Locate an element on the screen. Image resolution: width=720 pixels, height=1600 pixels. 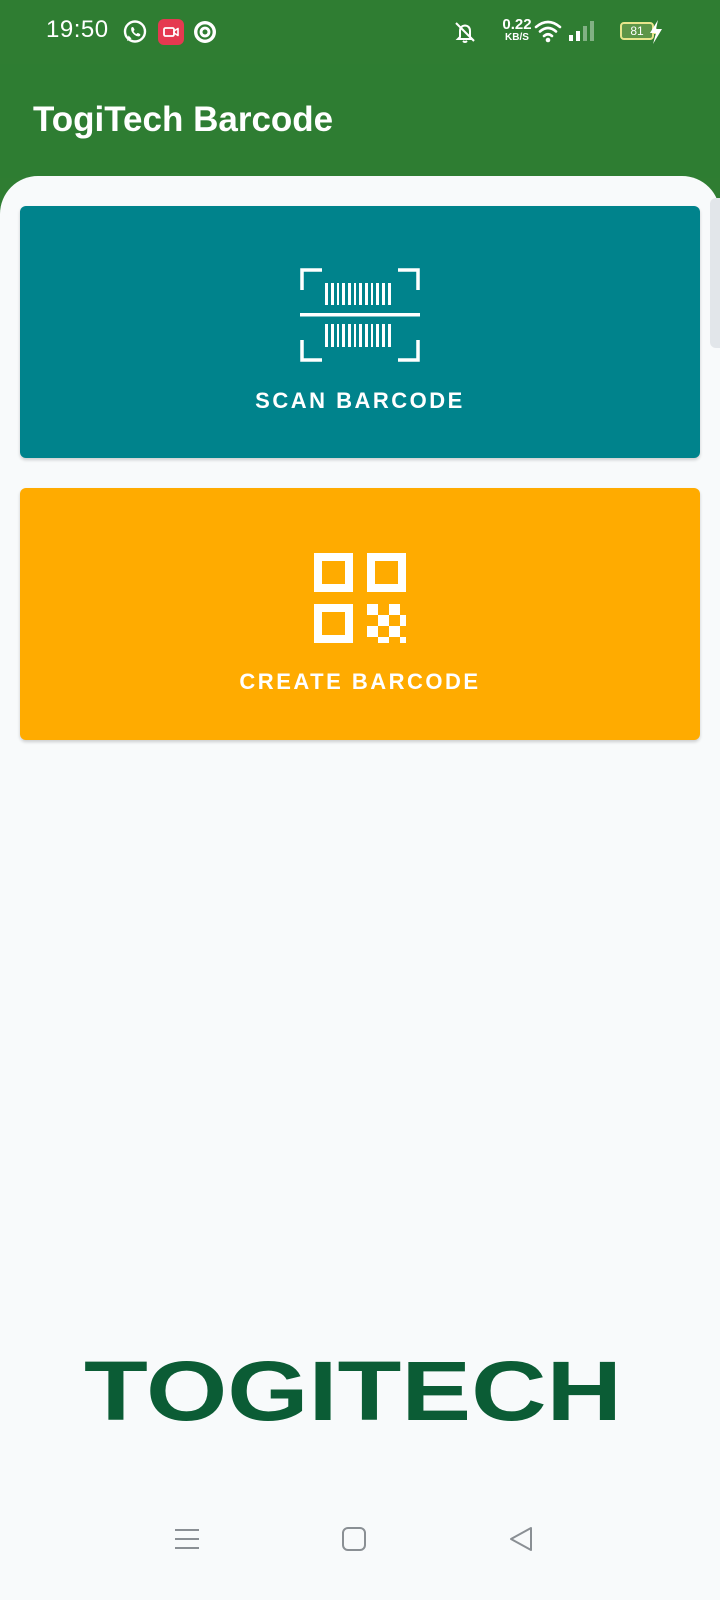
sync-icon is located at coordinates (205, 34).